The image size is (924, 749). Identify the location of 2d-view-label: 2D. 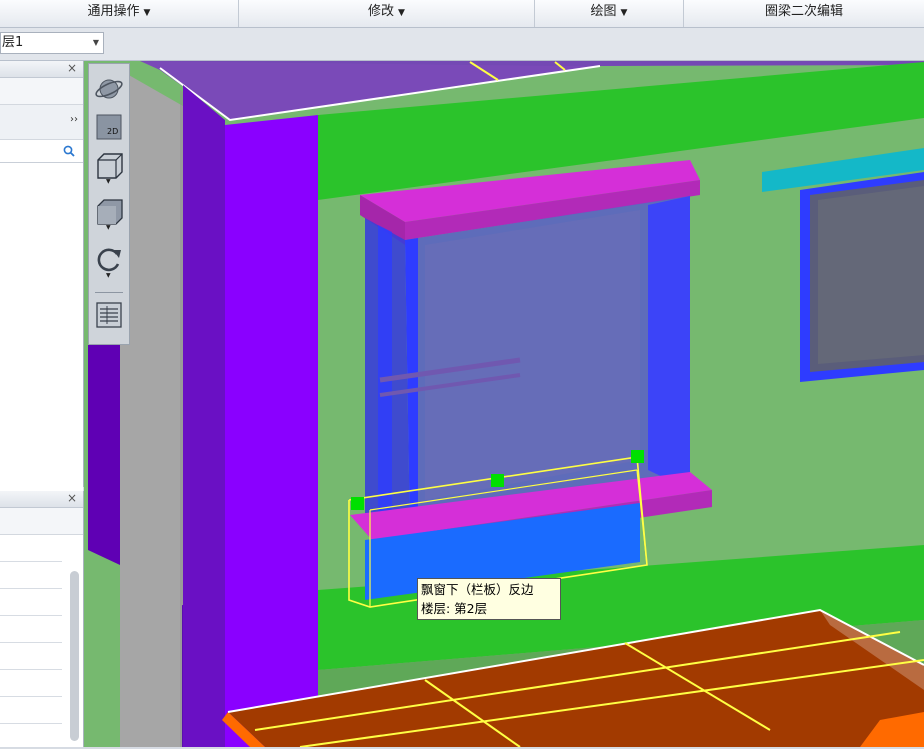
(113, 131).